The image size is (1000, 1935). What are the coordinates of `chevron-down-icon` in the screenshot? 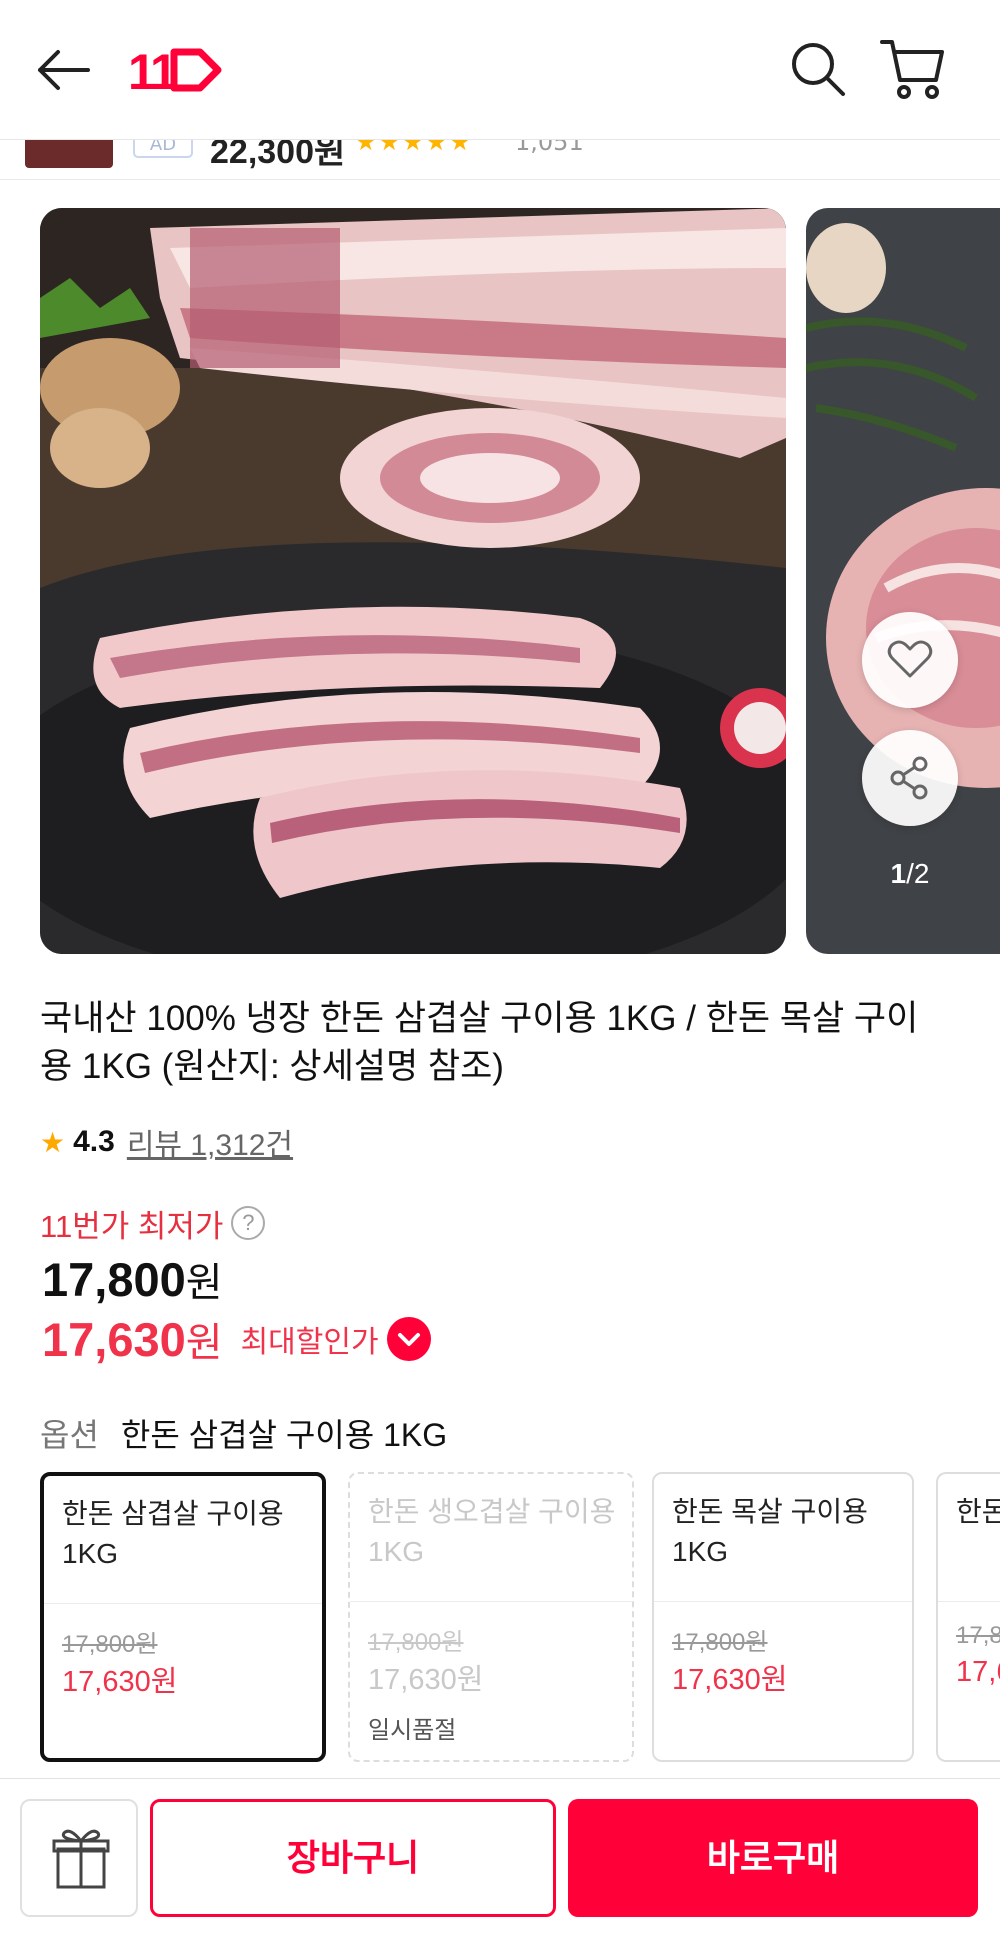 It's located at (408, 1339).